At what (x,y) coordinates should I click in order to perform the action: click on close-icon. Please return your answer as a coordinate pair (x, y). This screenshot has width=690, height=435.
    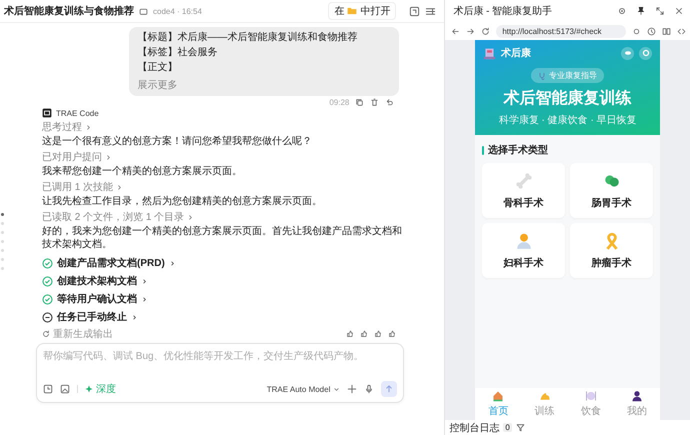
    Looking at the image, I should click on (679, 11).